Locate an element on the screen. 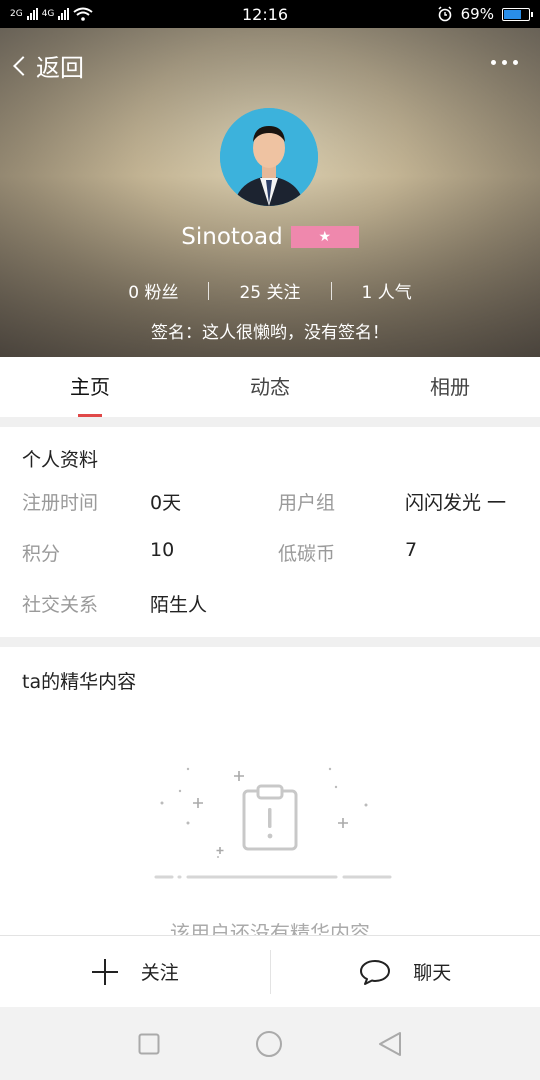 The height and width of the screenshot is (1080, 540). user-group-value: 闪闪发光 一 is located at coordinates (456, 503).